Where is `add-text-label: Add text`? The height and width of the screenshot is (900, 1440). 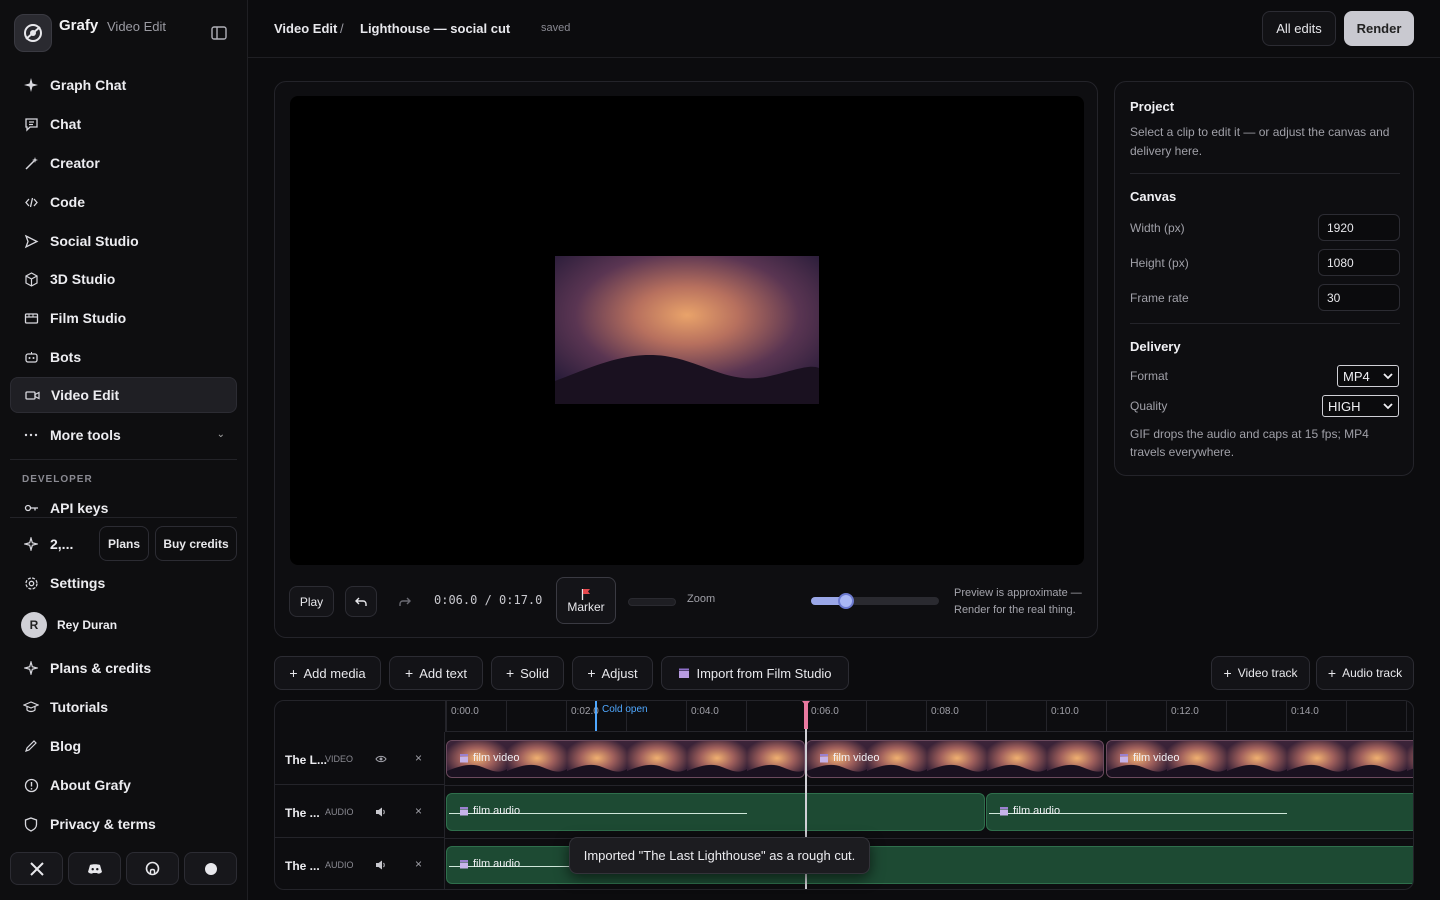 add-text-label: Add text is located at coordinates (443, 673).